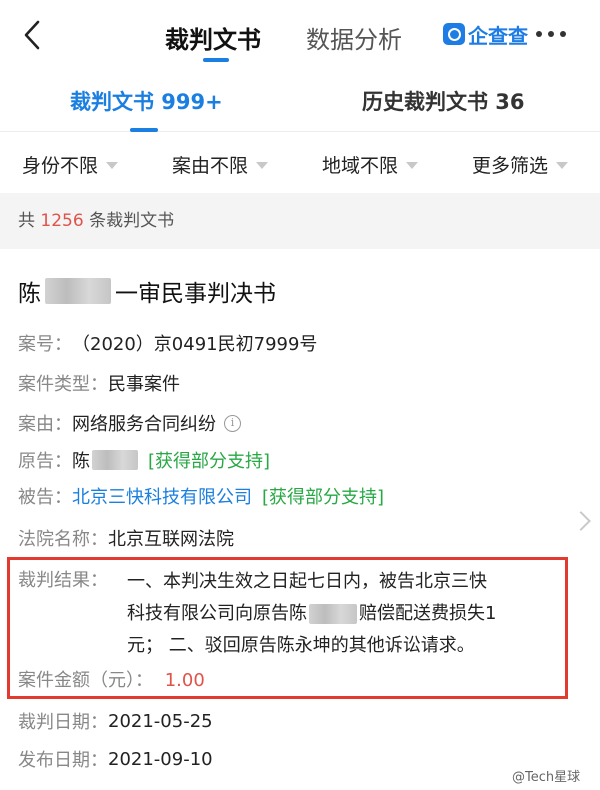 The image size is (600, 790). What do you see at coordinates (63, 722) in the screenshot?
I see `judgment-date-label: 裁判日期：` at bounding box center [63, 722].